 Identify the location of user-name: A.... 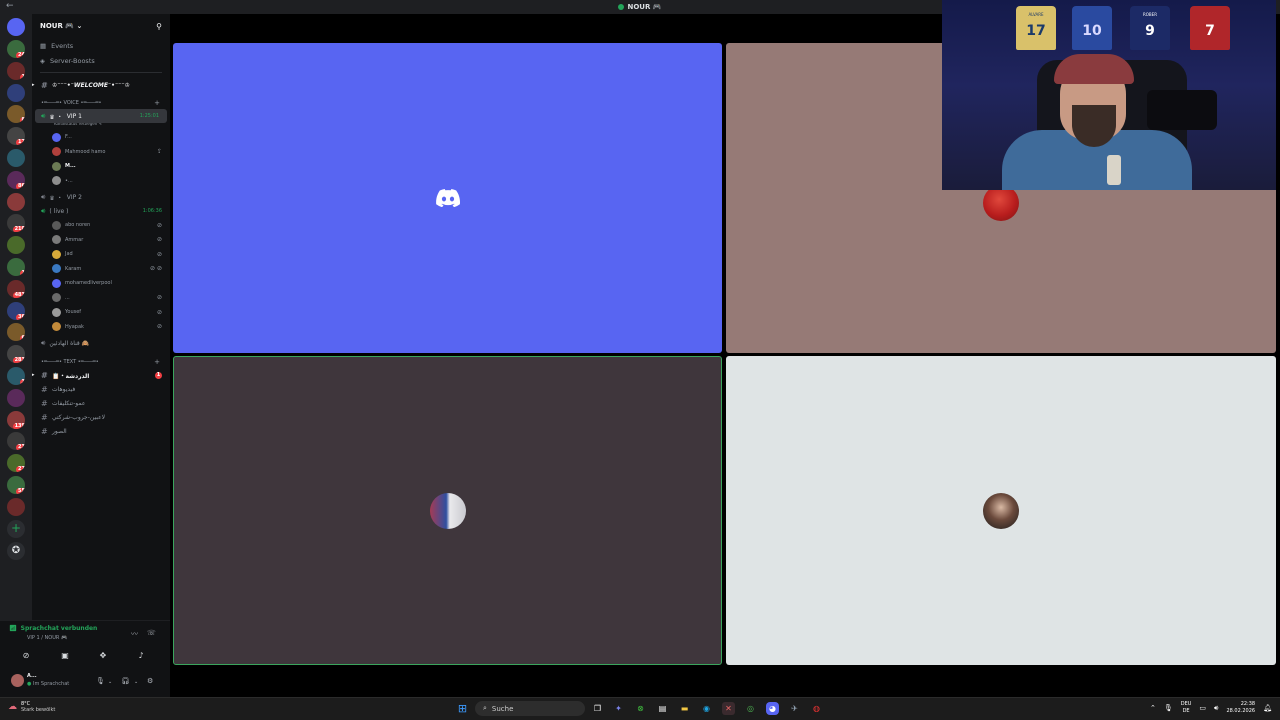
(32, 676).